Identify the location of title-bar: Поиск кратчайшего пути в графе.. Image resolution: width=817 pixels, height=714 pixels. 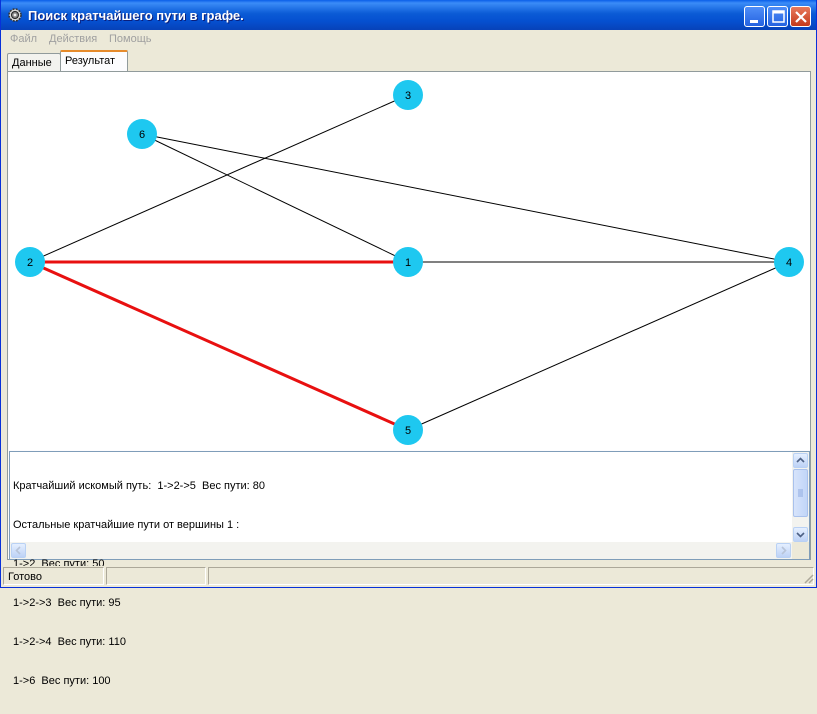
(408, 15).